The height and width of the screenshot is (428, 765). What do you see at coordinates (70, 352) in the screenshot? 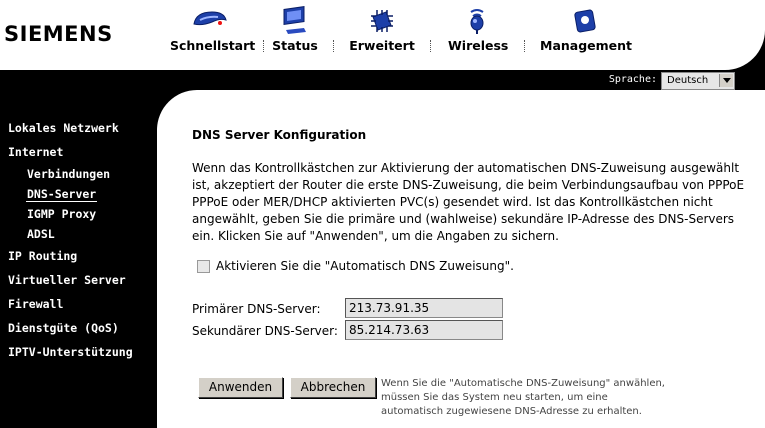
I see `sidebar-item-iptv: IPTV-Unterstützung` at bounding box center [70, 352].